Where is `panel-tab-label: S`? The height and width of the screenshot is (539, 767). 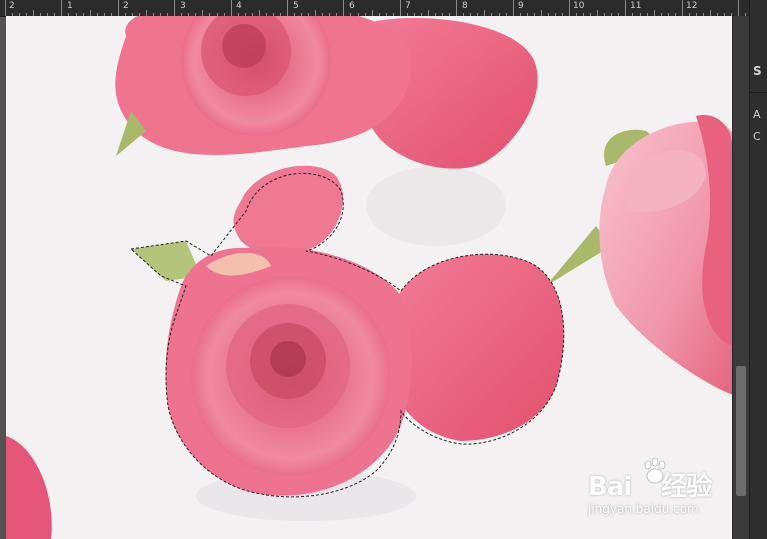 panel-tab-label: S is located at coordinates (757, 71).